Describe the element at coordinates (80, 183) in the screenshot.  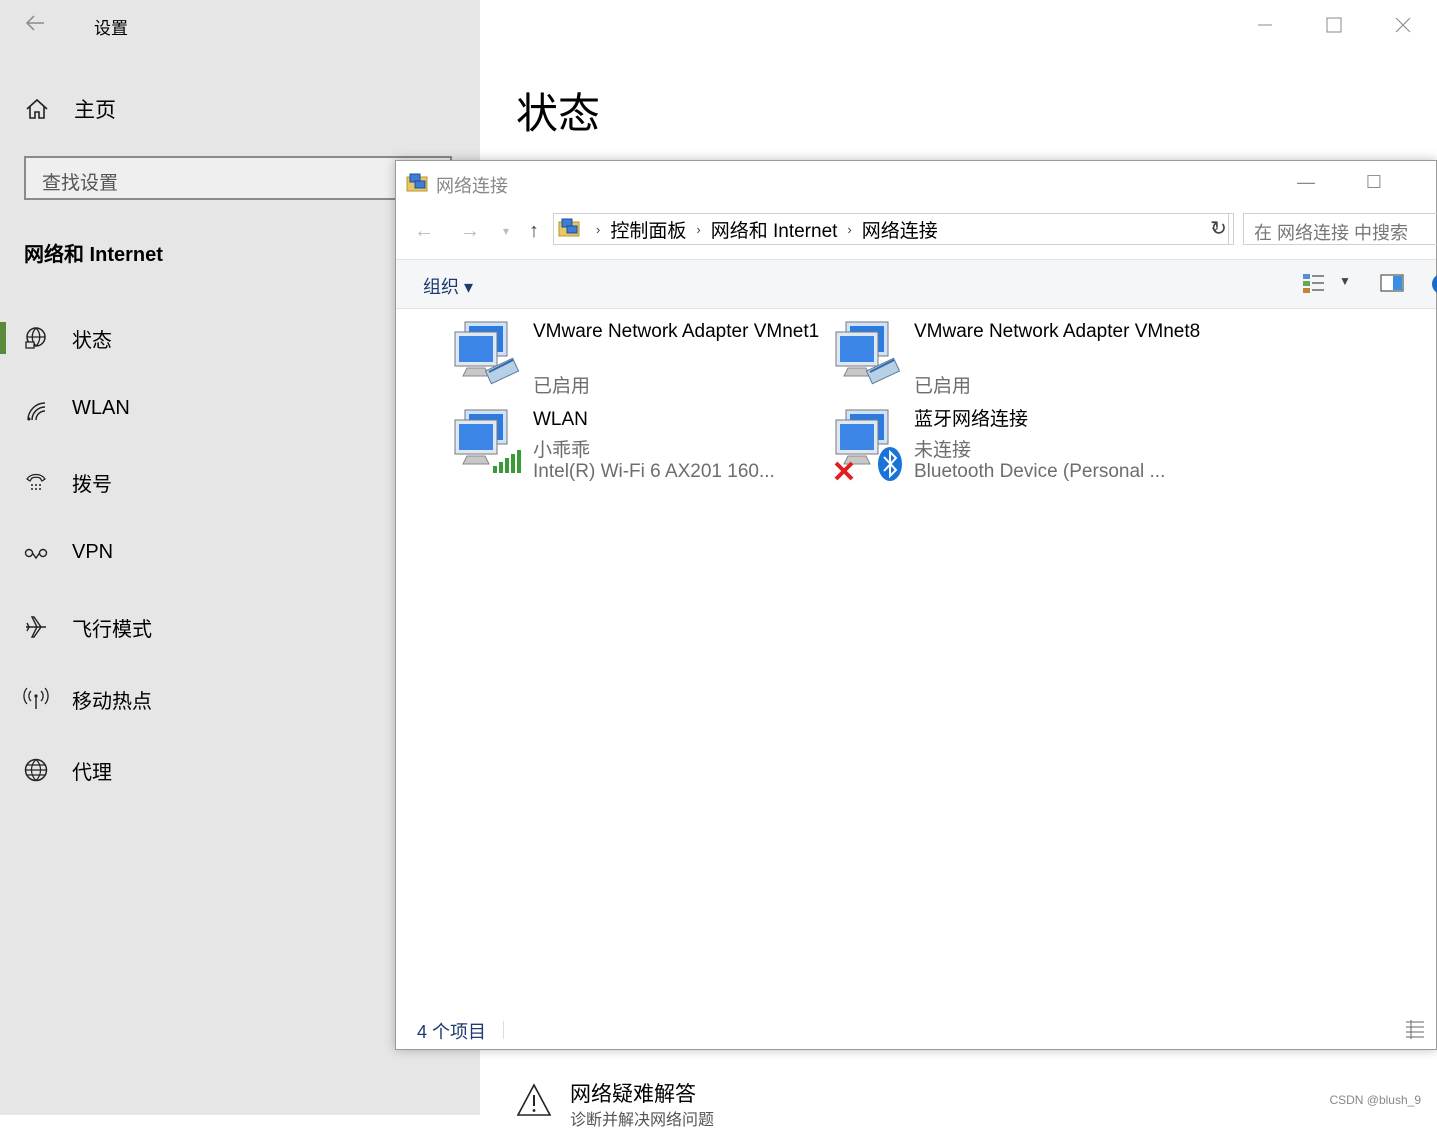
I see `search-placeholder: 查找设置` at that location.